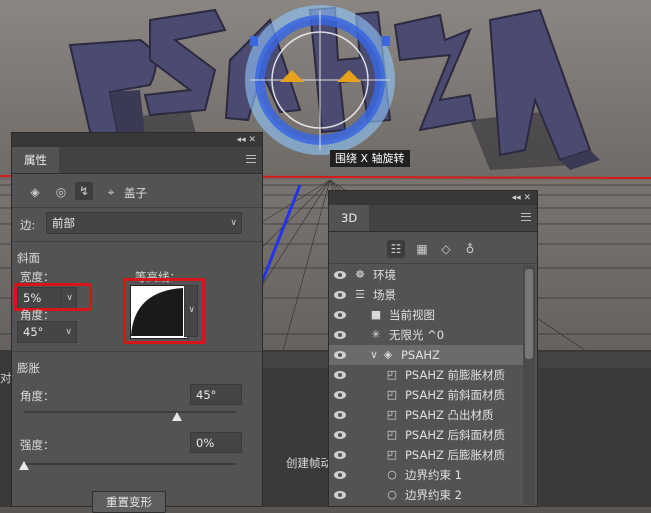 This screenshot has width=651, height=513. Describe the element at coordinates (420, 355) in the screenshot. I see `scene-tree-item-label: PSAHZ` at that location.